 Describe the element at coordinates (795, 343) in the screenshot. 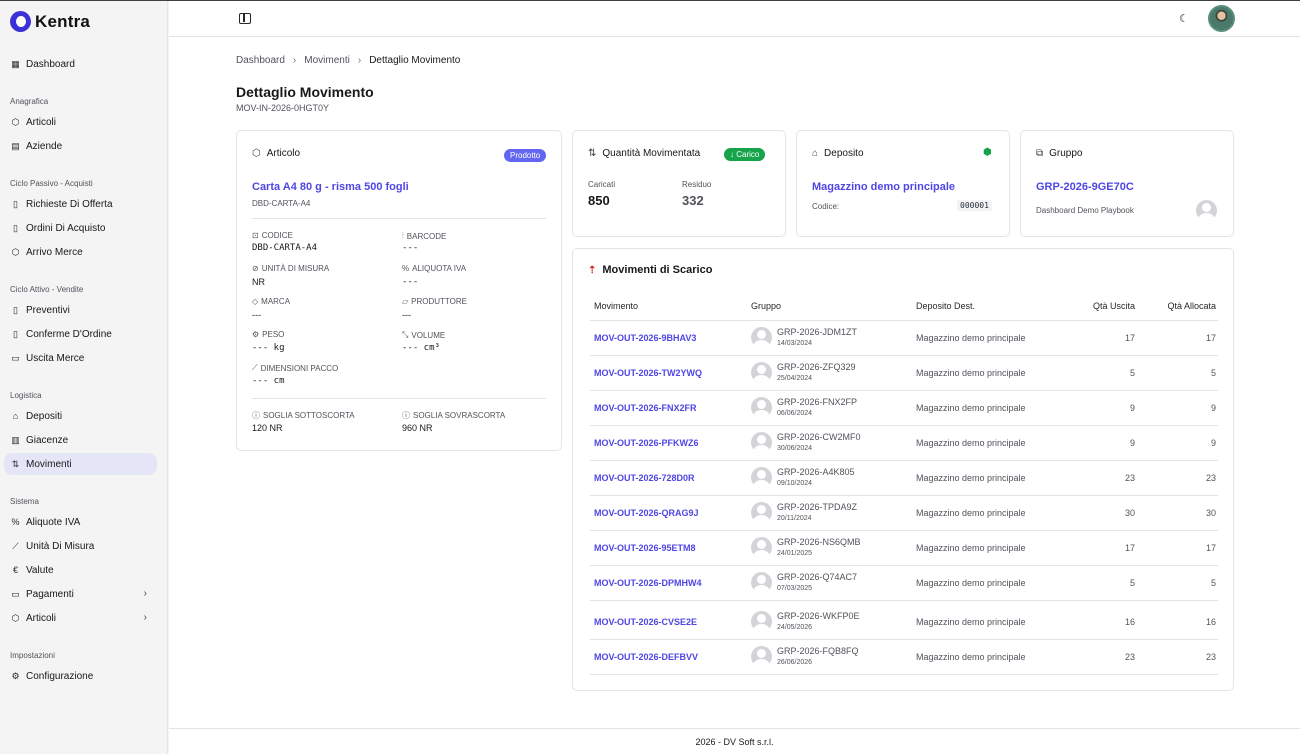

I see `gruppo-date: 14/03/2024` at that location.